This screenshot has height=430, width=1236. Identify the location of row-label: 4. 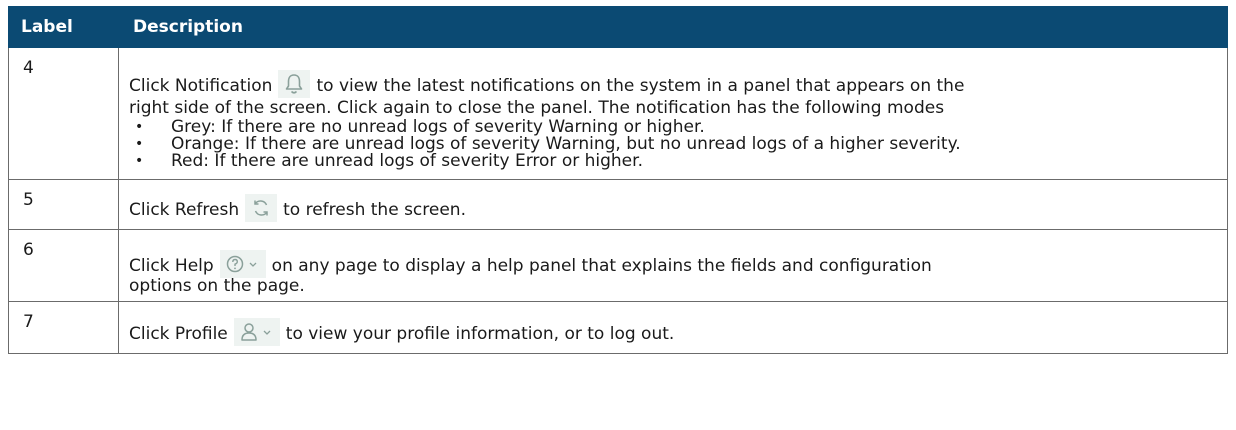
(63, 113).